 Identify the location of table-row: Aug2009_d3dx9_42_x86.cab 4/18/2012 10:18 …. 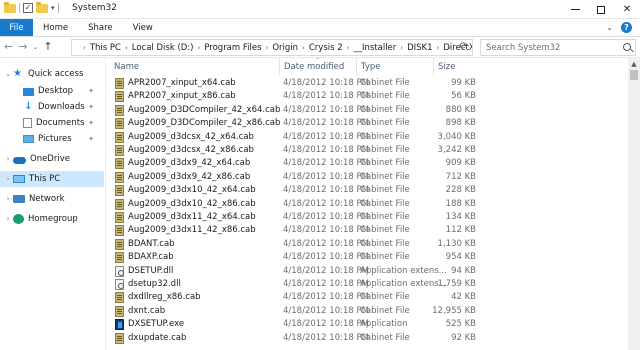
(367, 178).